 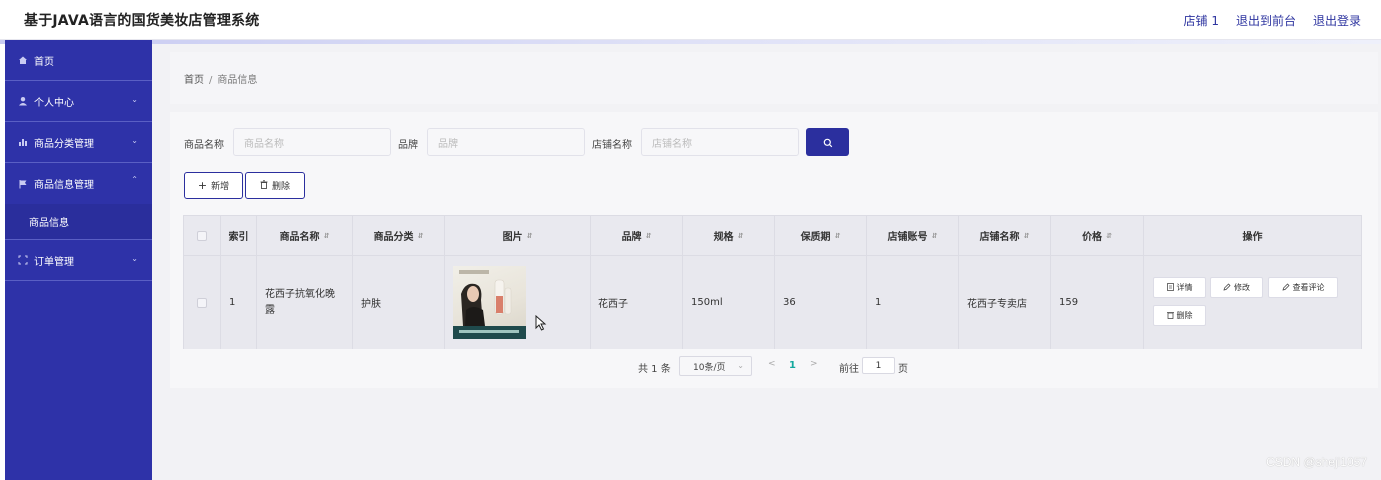 What do you see at coordinates (999, 237) in the screenshot?
I see `column-header-label: 店铺名称` at bounding box center [999, 237].